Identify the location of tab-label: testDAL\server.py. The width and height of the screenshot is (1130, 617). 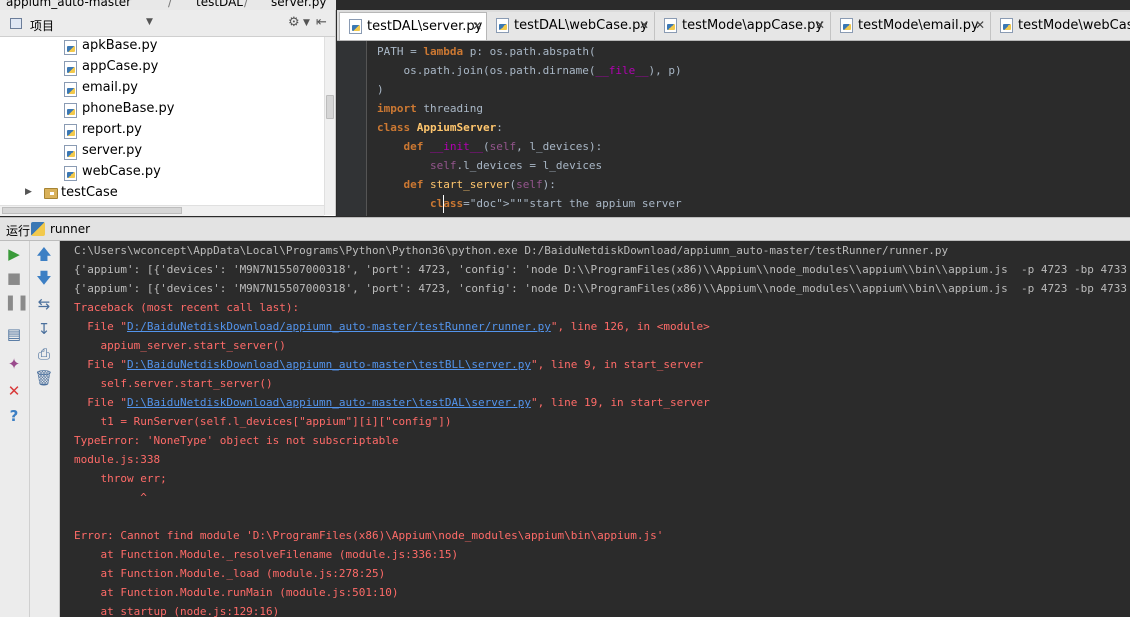
(425, 26).